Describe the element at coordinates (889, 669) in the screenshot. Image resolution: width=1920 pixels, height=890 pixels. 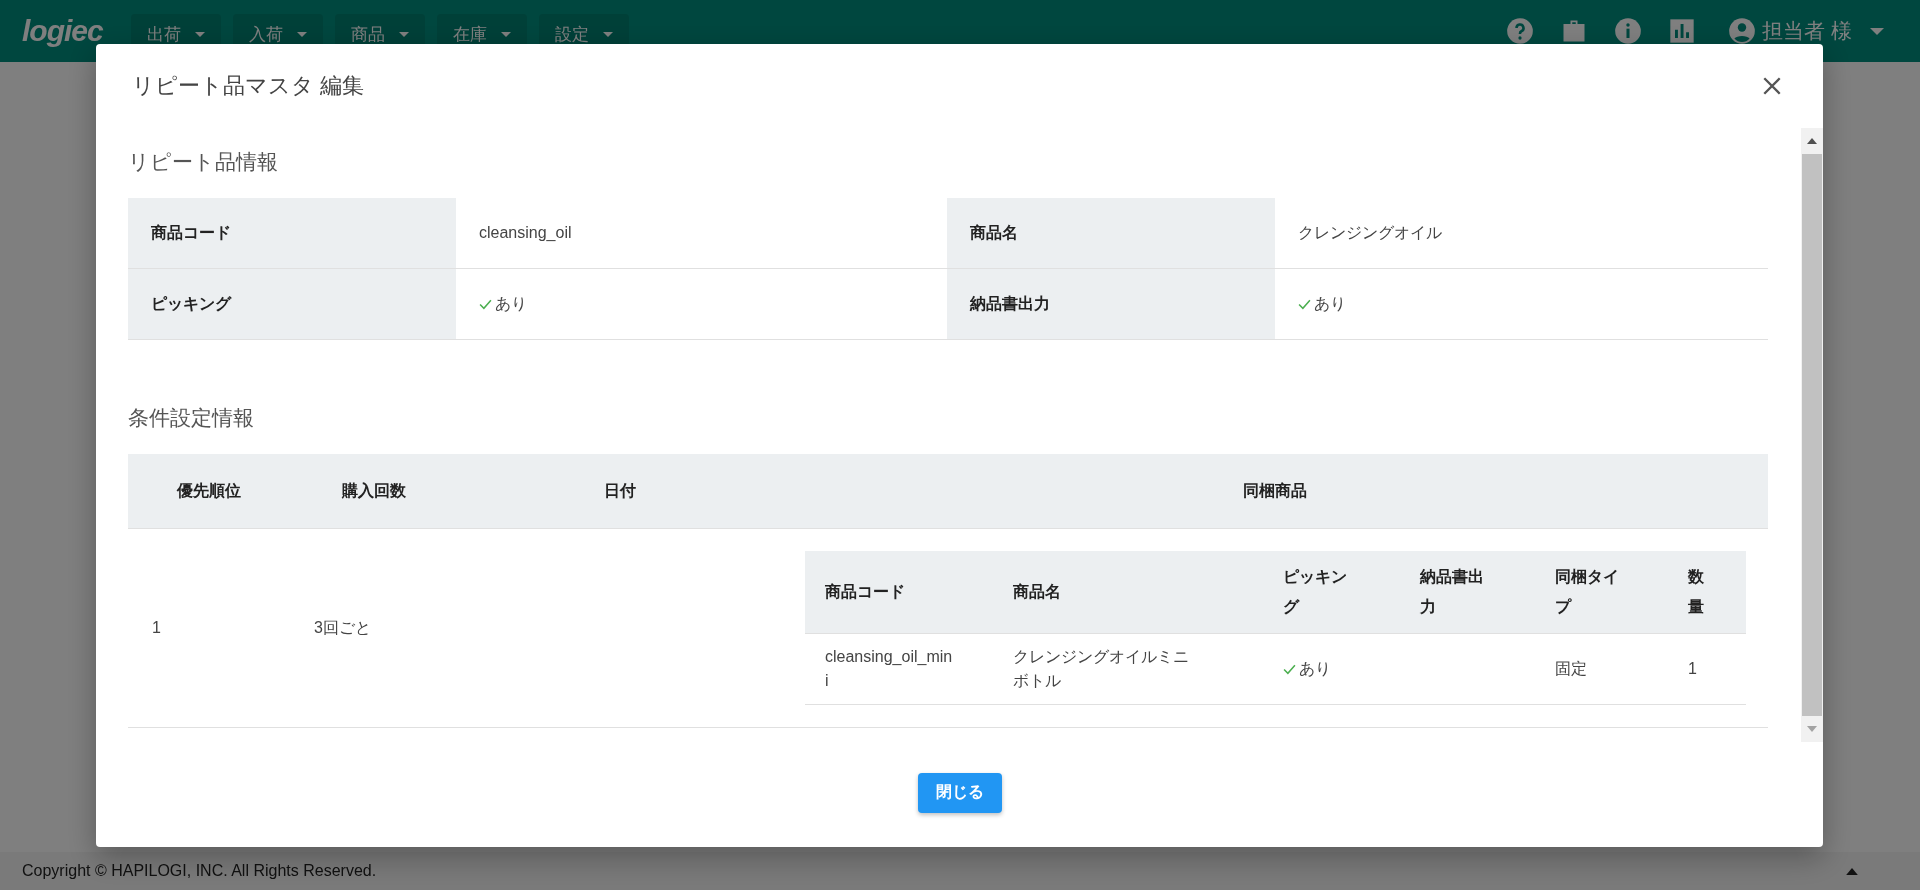
I see `table-cell-text: cleansing_oil_mini` at that location.